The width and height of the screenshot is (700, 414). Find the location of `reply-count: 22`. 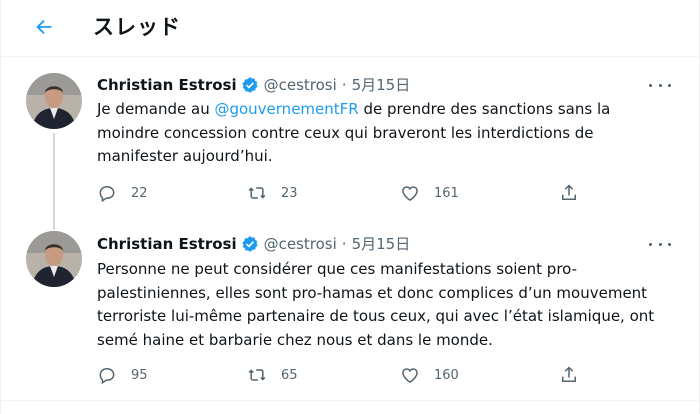

reply-count: 22 is located at coordinates (139, 193).